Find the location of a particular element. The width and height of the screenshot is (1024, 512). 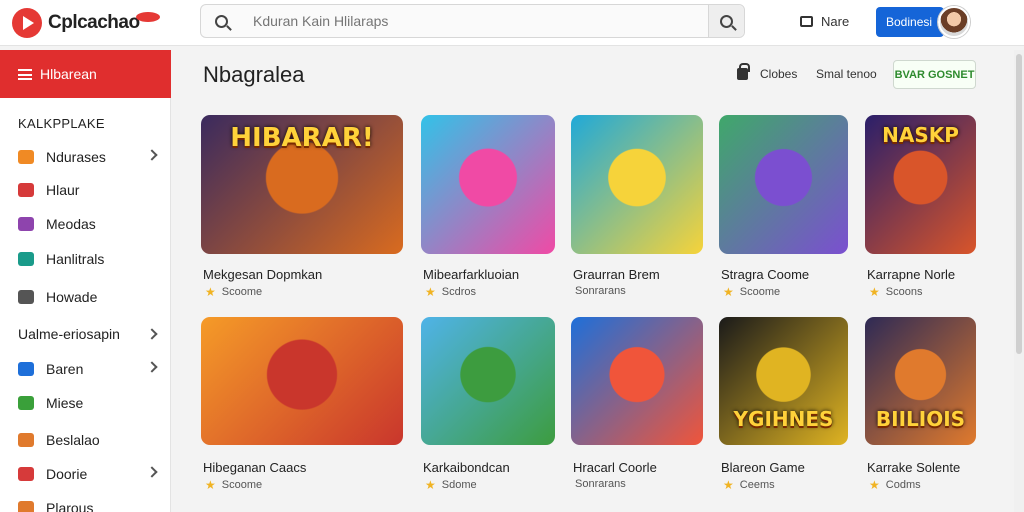

sidebar-item-label: Hanlitrals is located at coordinates (75, 259).